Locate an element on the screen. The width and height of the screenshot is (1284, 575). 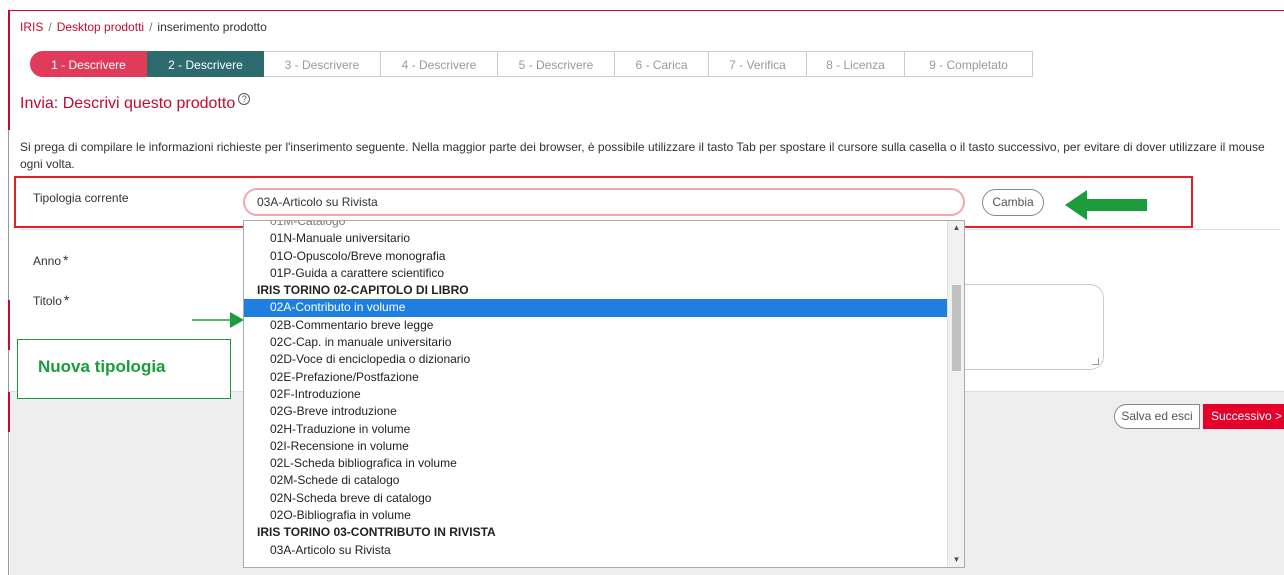
dropdown-option: 01P-Guida a carattere scientifico is located at coordinates (595, 273).